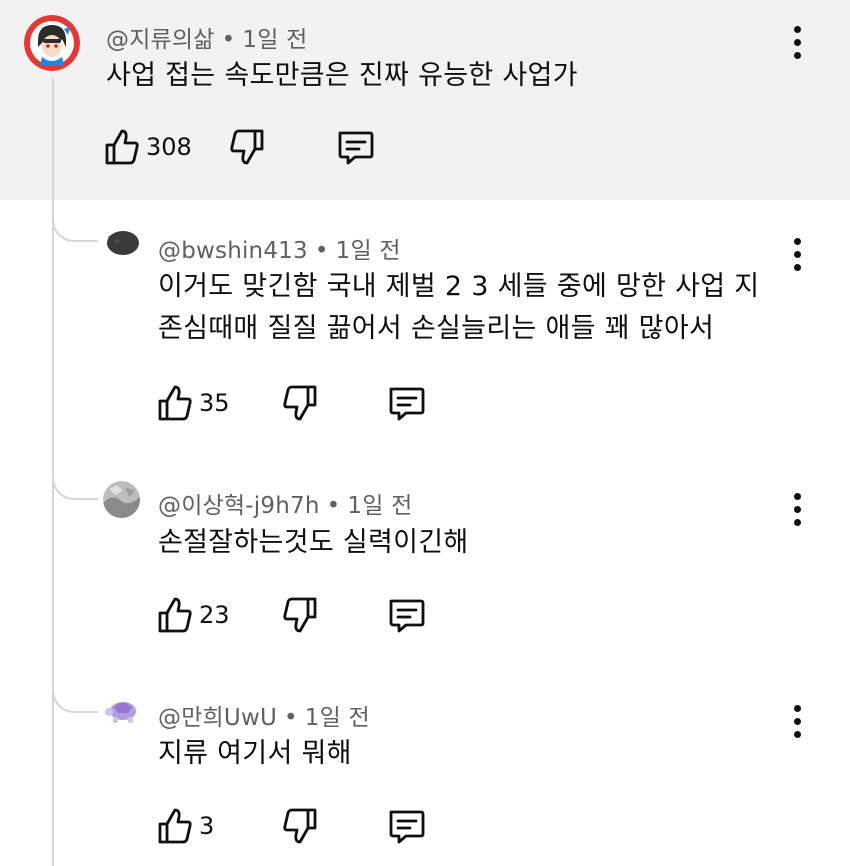 Image resolution: width=850 pixels, height=866 pixels. I want to click on like-count: 23, so click(214, 615).